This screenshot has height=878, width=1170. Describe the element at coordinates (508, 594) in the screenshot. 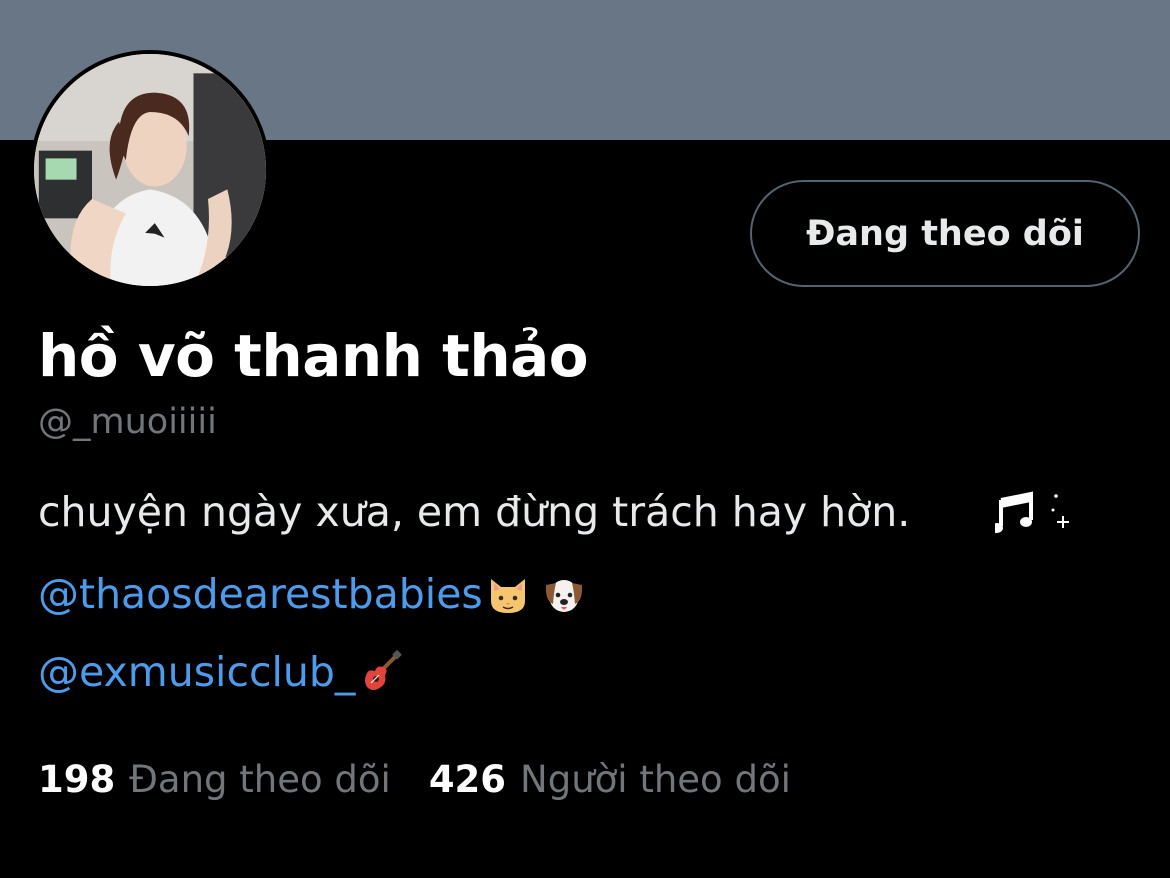

I see `cat-face-icon` at that location.